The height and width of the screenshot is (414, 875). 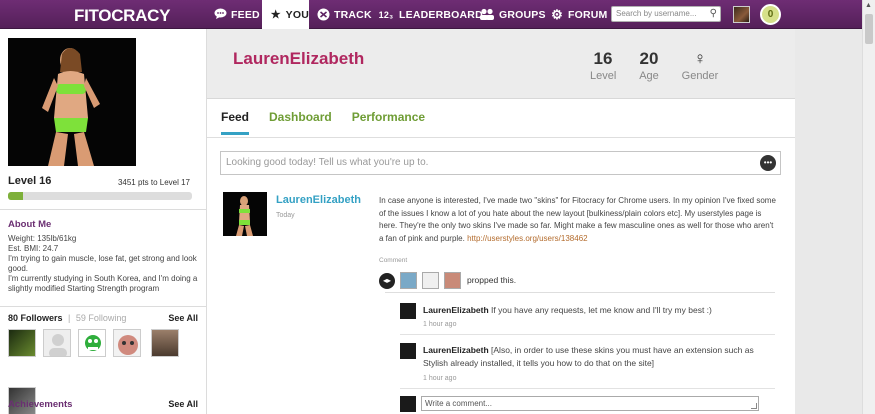 What do you see at coordinates (333, 122) in the screenshot?
I see `profile-tabs: Feed Dashboard Performance` at bounding box center [333, 122].